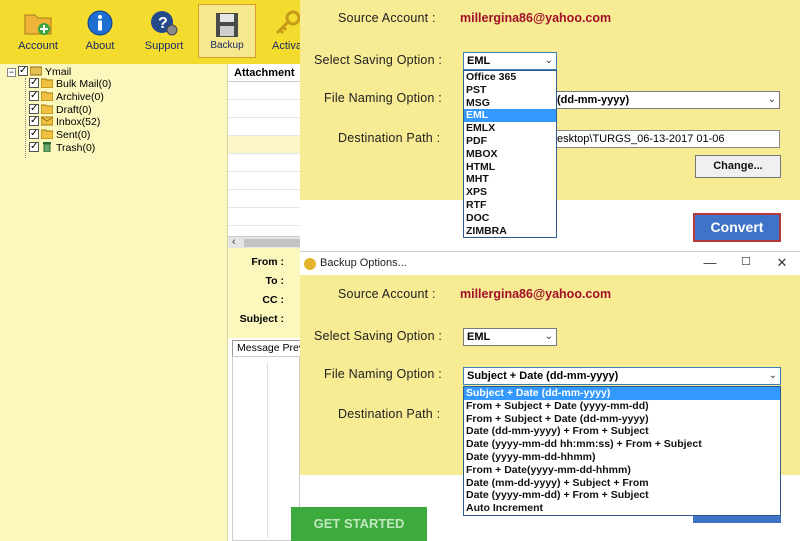 This screenshot has width=800, height=541. What do you see at coordinates (782, 263) in the screenshot?
I see `close-icon: ✕` at bounding box center [782, 263].